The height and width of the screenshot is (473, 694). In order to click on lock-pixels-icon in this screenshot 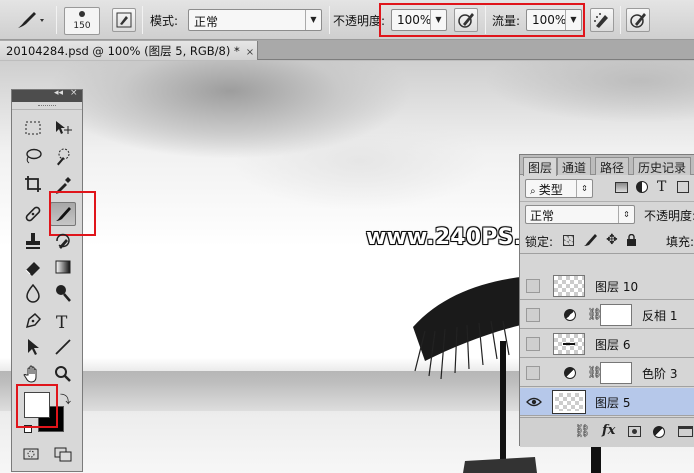, I will do `click(591, 240)`.